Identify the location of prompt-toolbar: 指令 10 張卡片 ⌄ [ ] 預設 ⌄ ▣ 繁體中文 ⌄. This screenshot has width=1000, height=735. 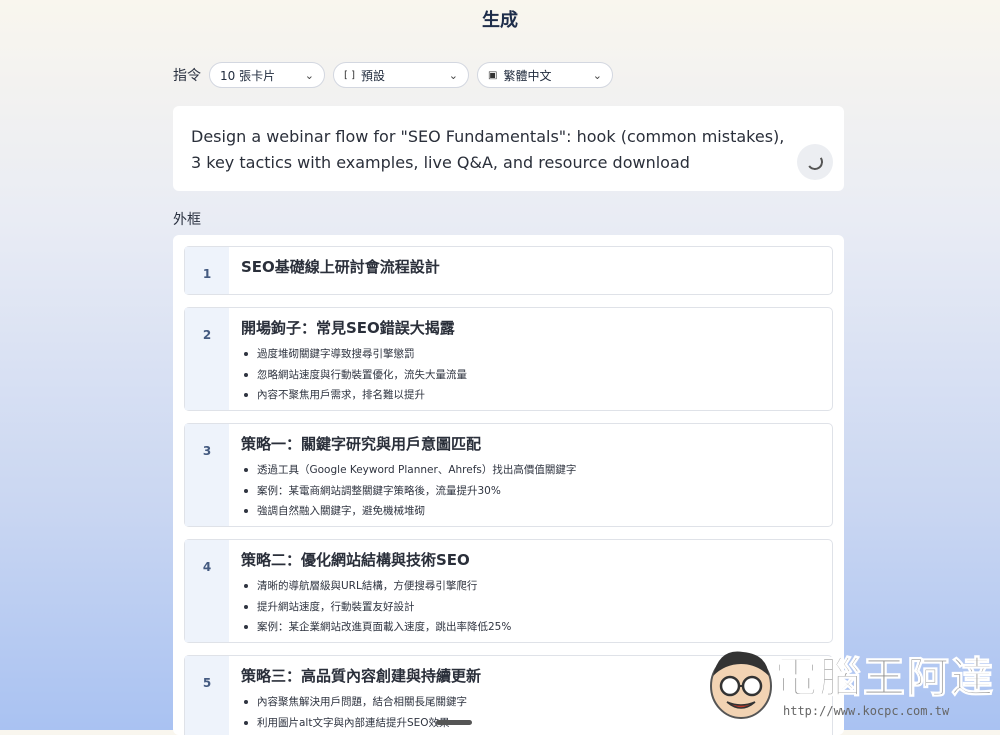
(397, 75).